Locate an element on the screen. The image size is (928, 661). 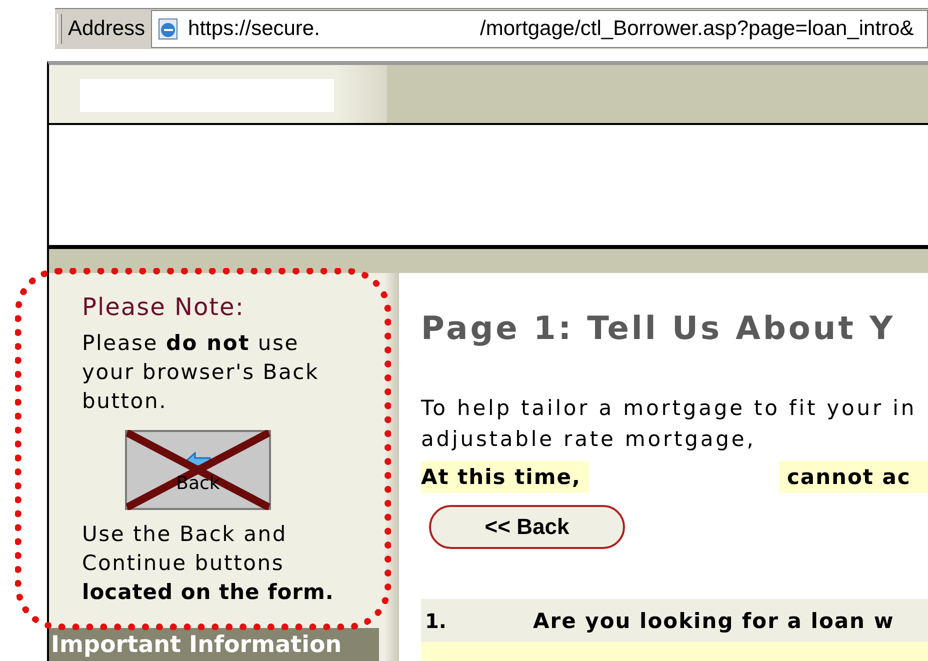
back-button-image: Back is located at coordinates (198, 470).